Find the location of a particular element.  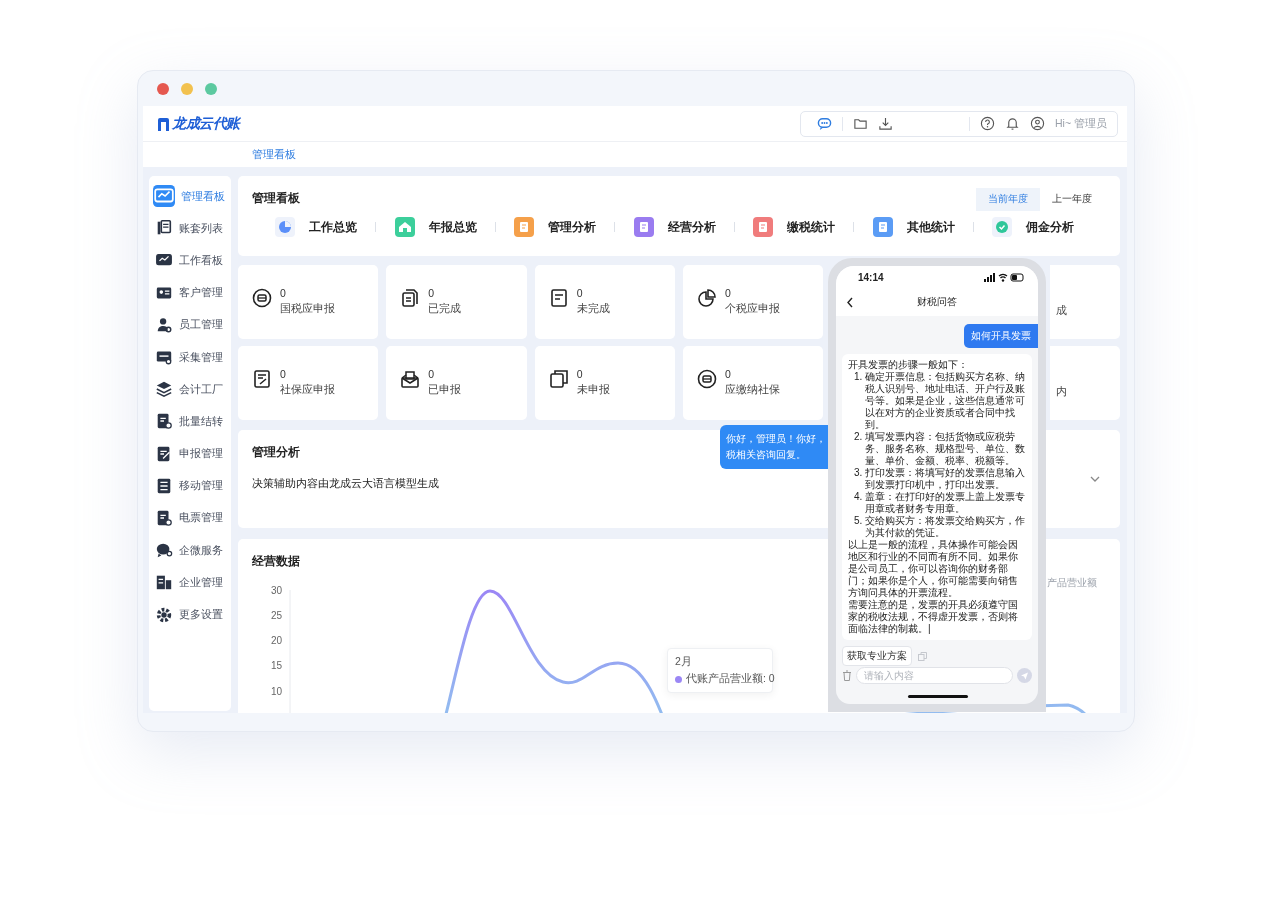

stat-card: 0 社保应申报 is located at coordinates (308, 383).